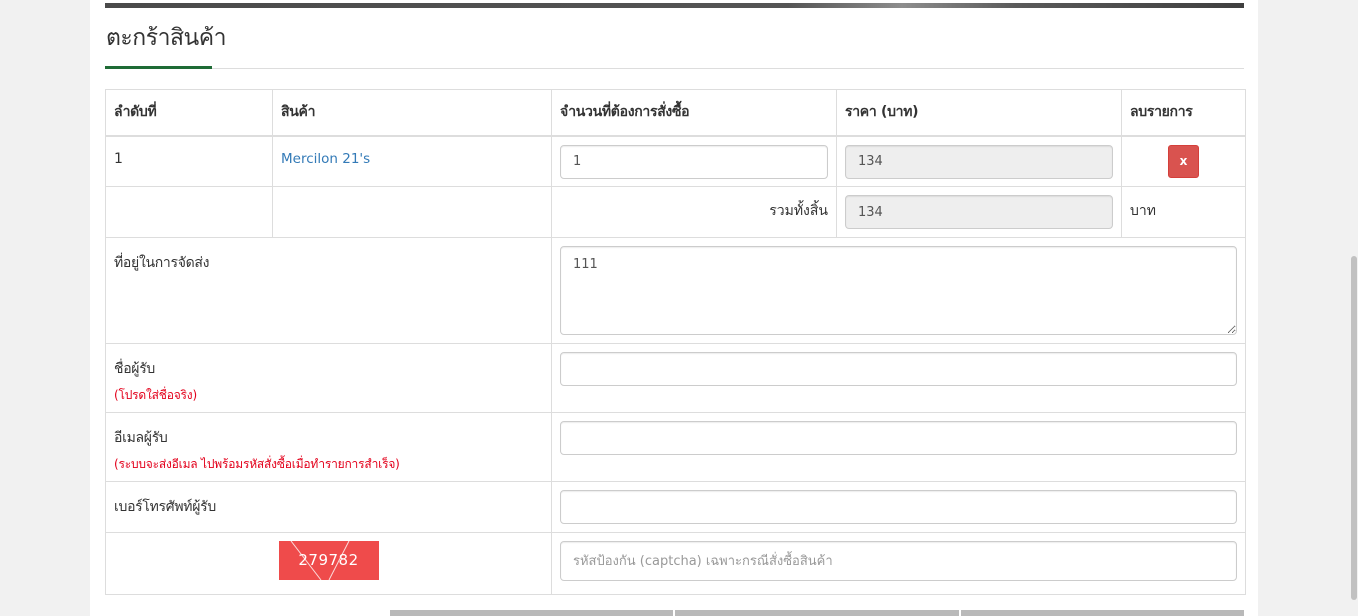 Image resolution: width=1358 pixels, height=616 pixels. I want to click on total-field, so click(979, 212).